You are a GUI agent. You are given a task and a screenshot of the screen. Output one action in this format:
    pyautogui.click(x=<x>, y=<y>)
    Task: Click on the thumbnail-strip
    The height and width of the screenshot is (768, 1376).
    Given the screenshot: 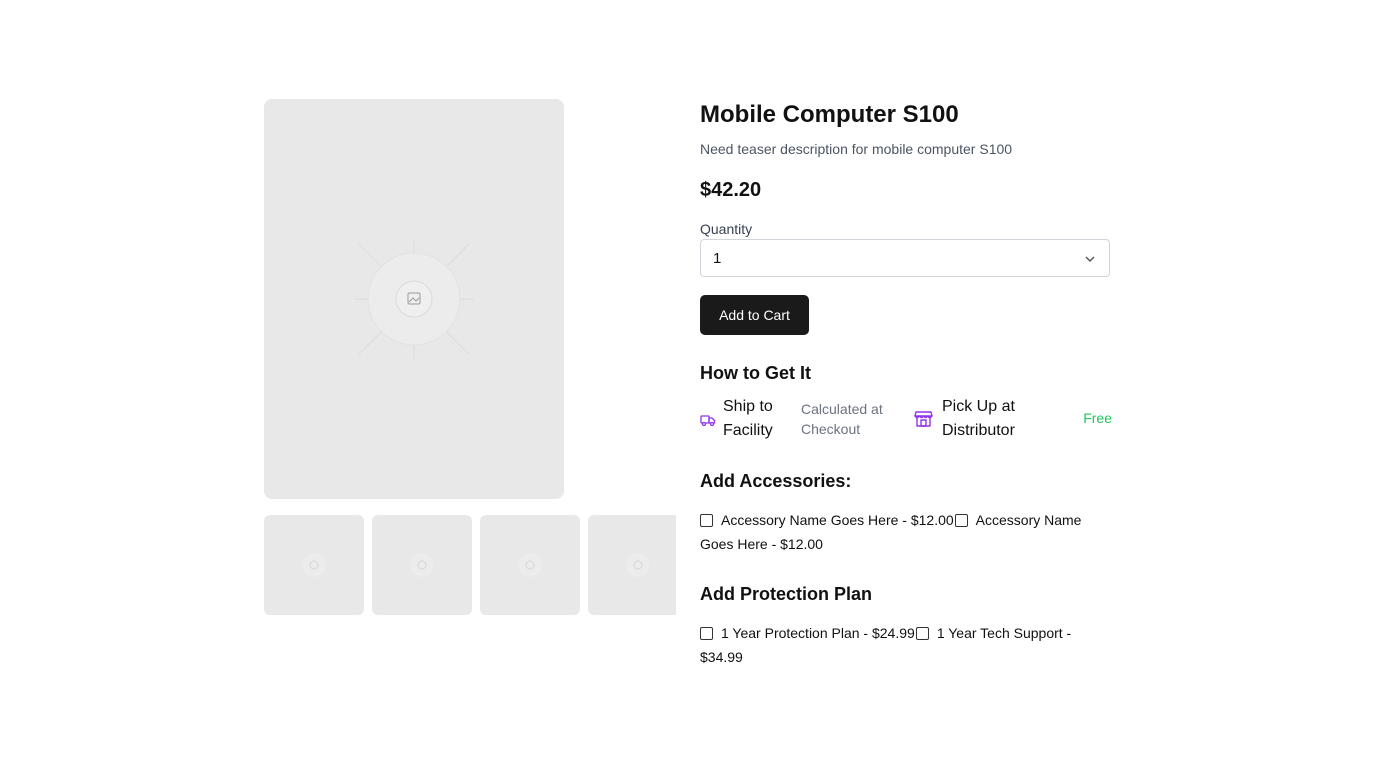 What is the action you would take?
    pyautogui.click(x=470, y=565)
    